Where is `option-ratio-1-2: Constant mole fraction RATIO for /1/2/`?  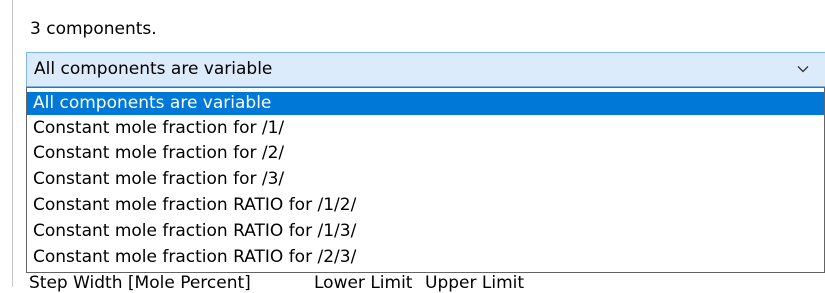
option-ratio-1-2: Constant mole fraction RATIO for /1/2/ is located at coordinates (425, 205).